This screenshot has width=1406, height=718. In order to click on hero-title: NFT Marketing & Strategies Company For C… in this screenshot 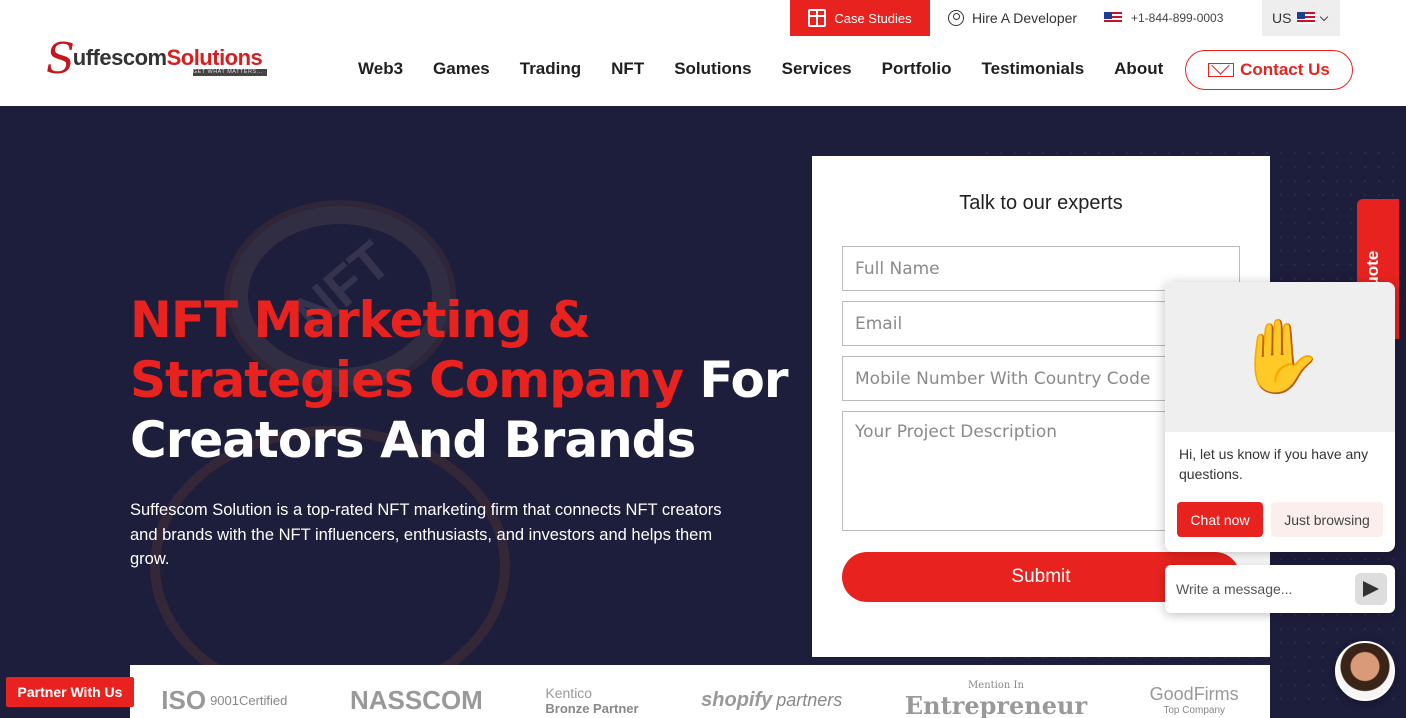, I will do `click(460, 380)`.